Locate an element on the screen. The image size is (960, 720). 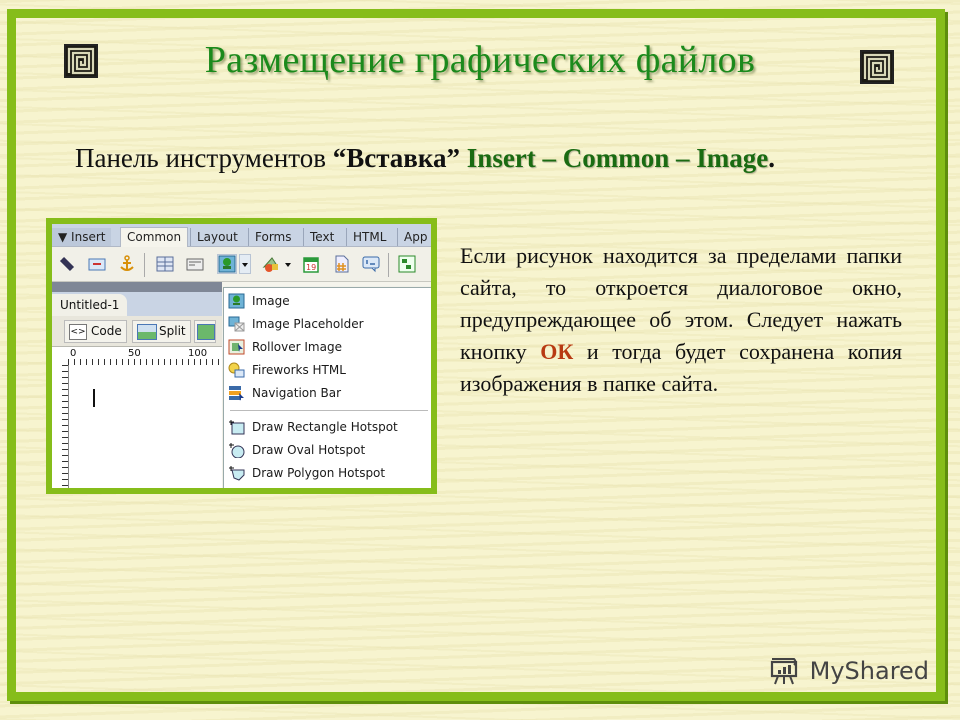
rollover-image-icon is located at coordinates (236, 347).